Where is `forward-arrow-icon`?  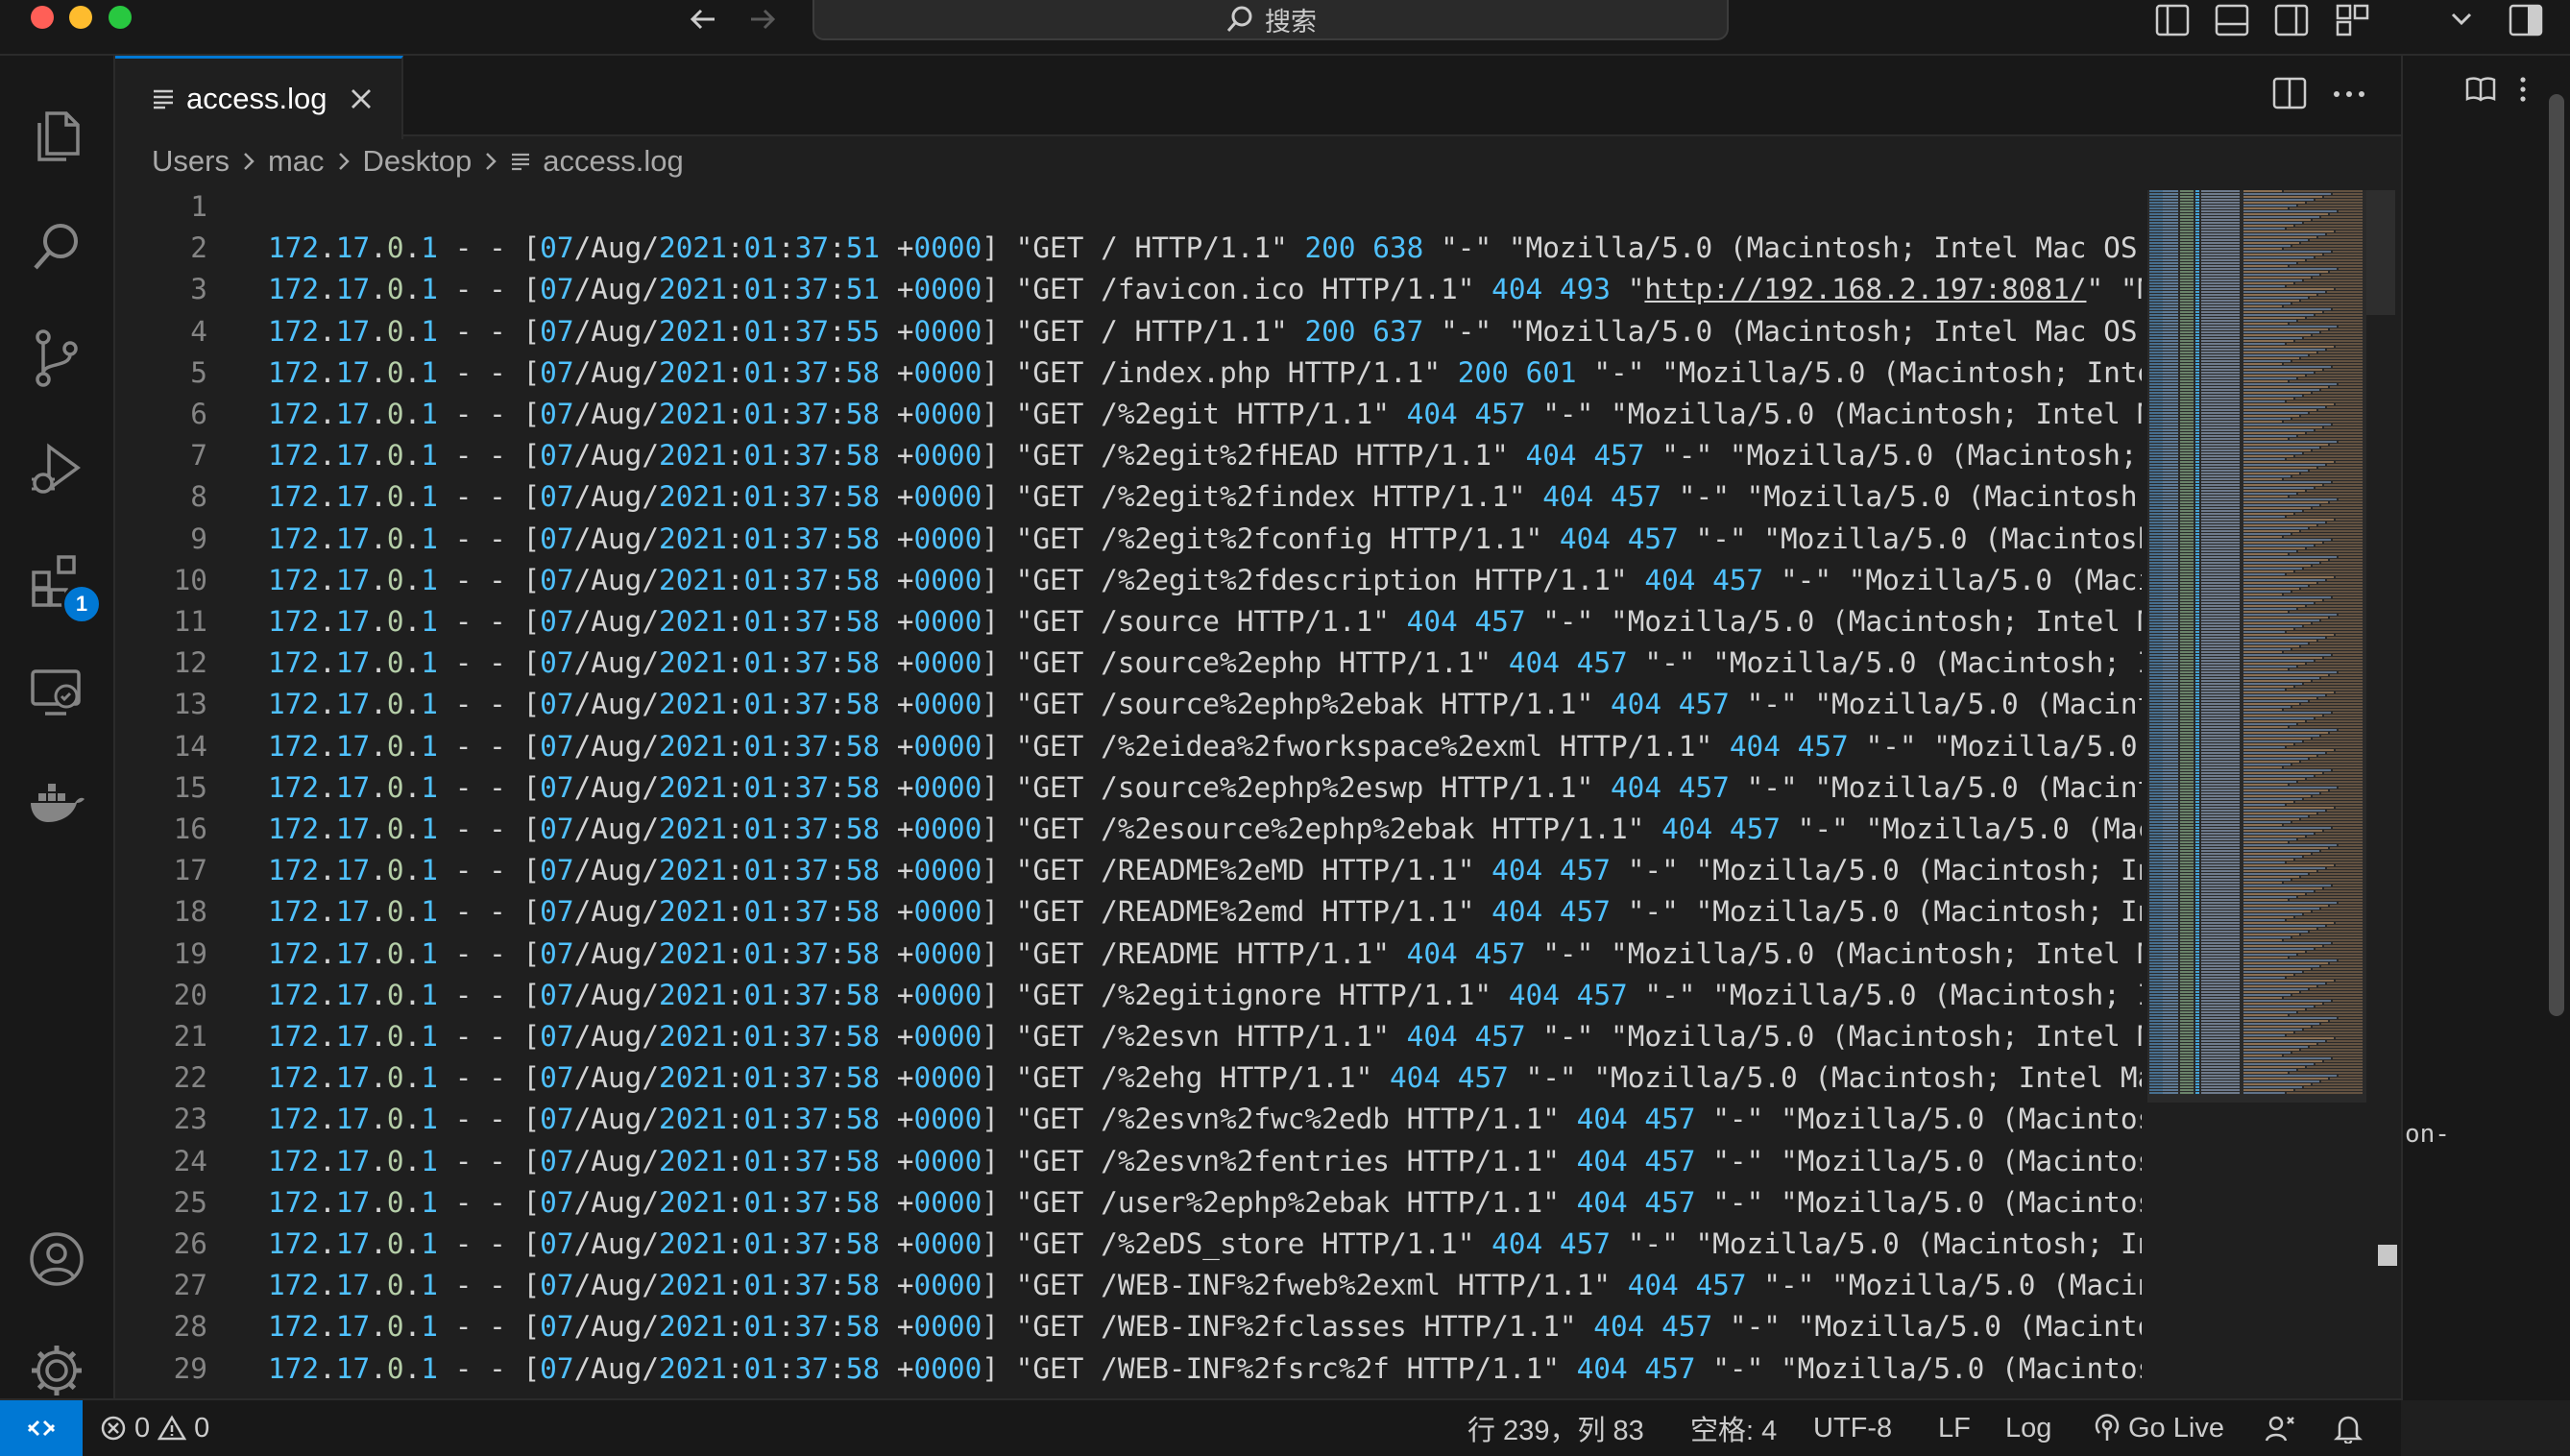 forward-arrow-icon is located at coordinates (763, 19).